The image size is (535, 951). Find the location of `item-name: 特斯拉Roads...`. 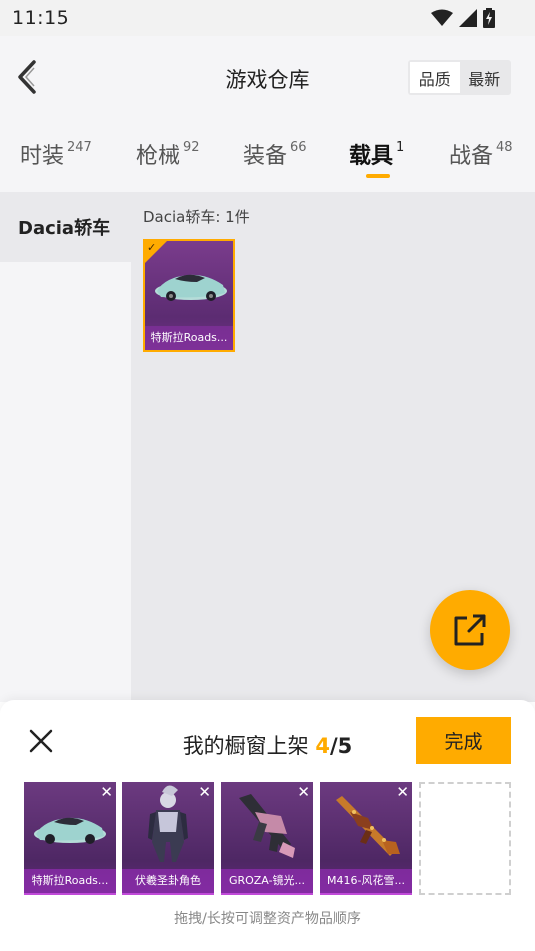

item-name: 特斯拉Roads... is located at coordinates (189, 338).